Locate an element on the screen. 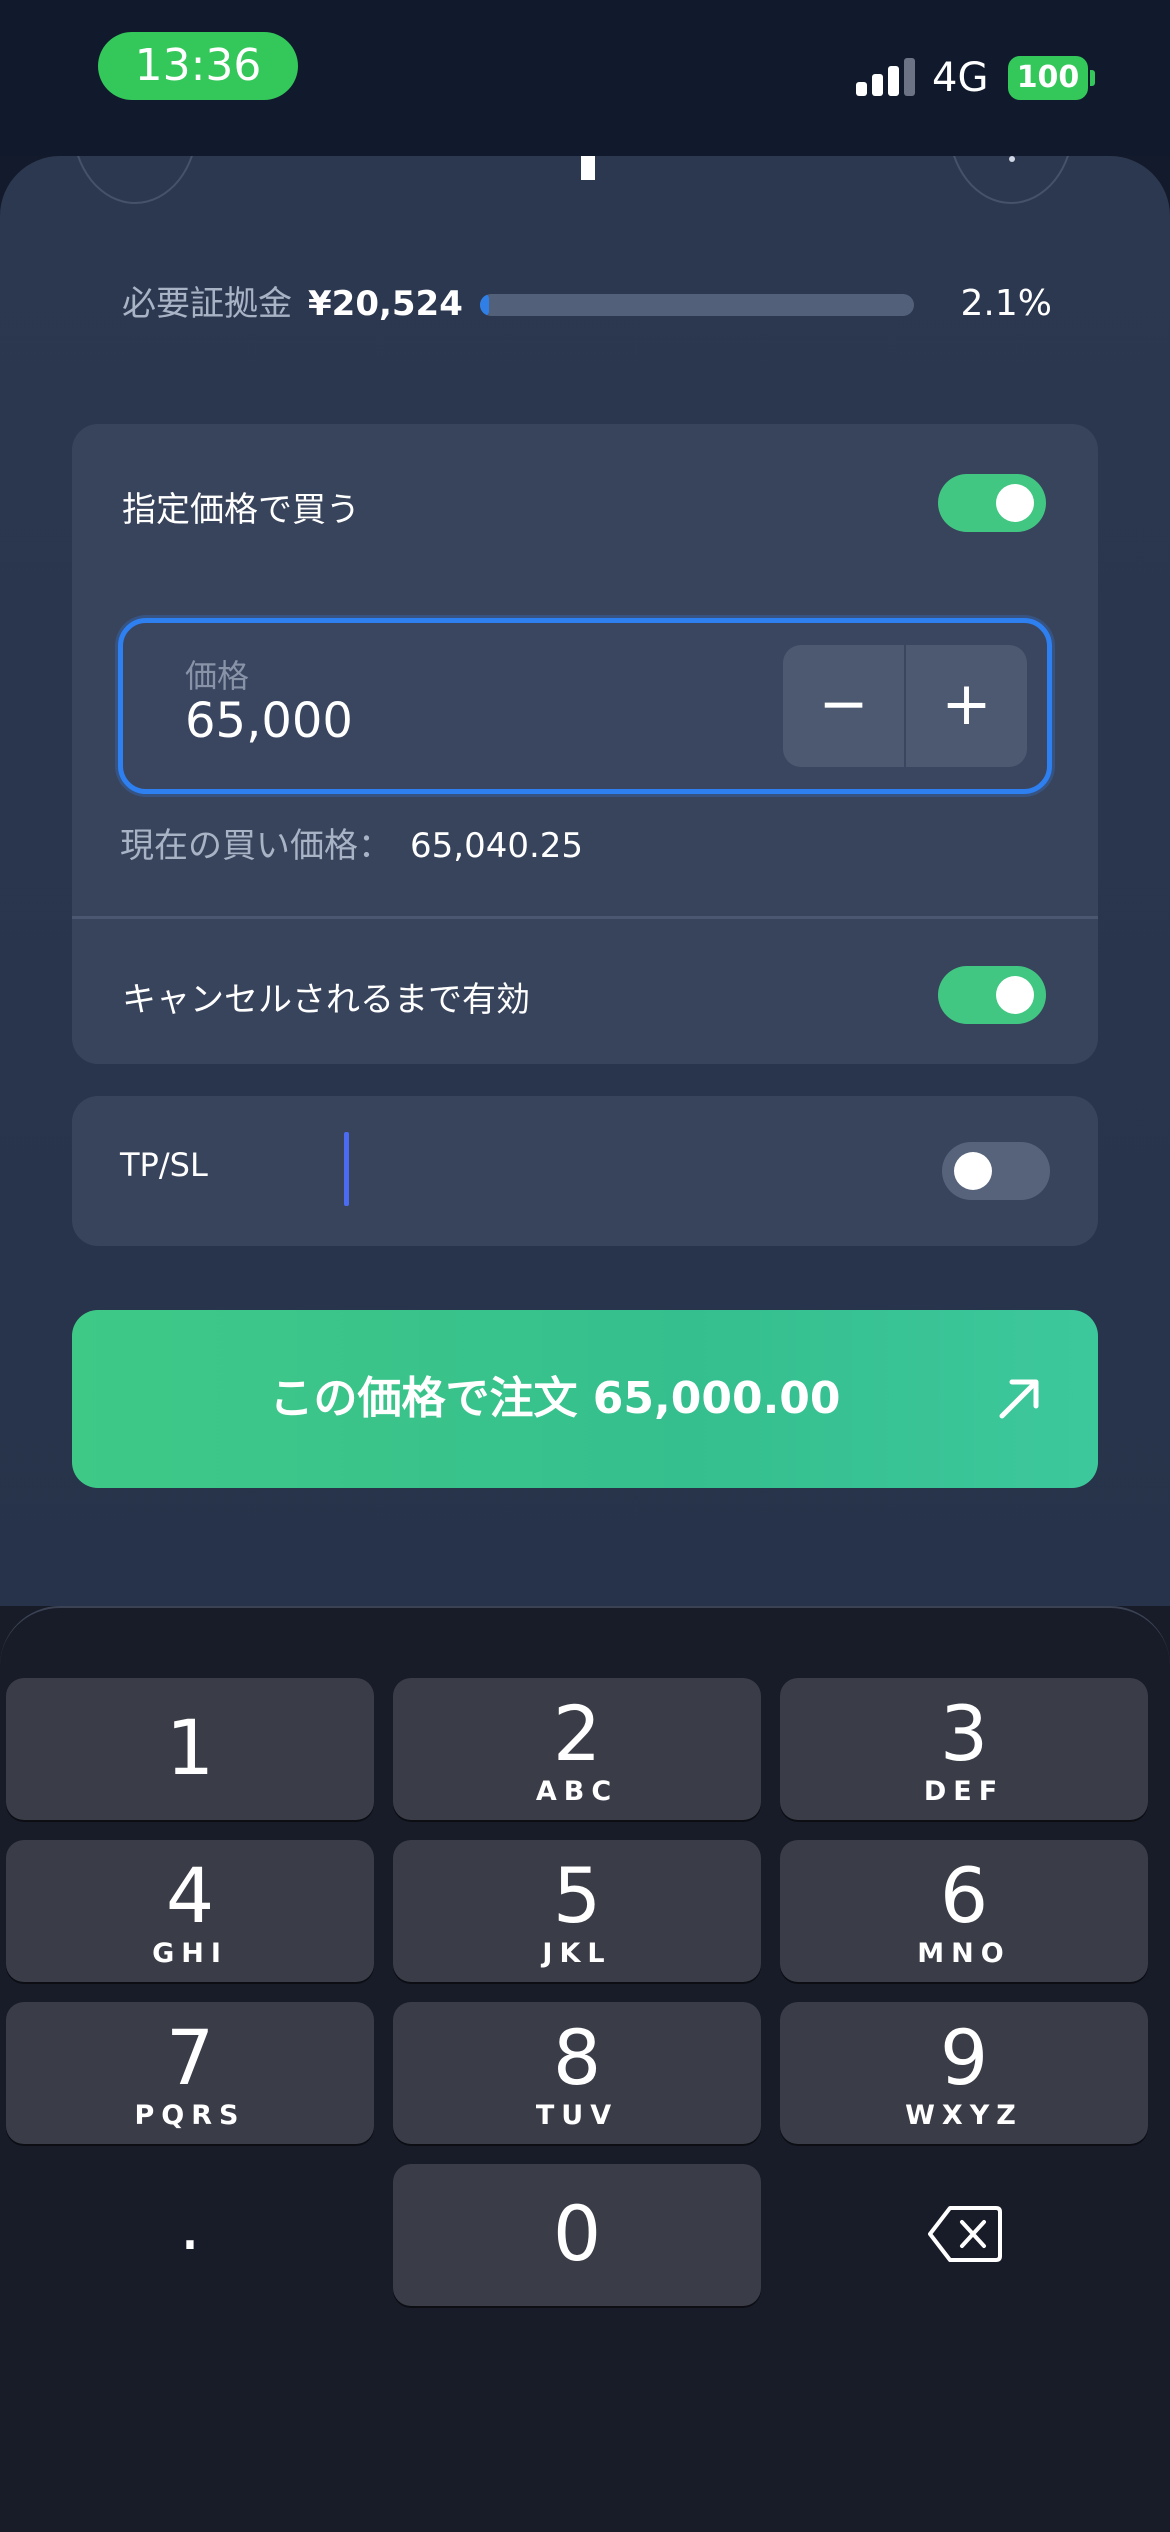 This screenshot has width=1170, height=2532. key-letters: TUV is located at coordinates (577, 2115).